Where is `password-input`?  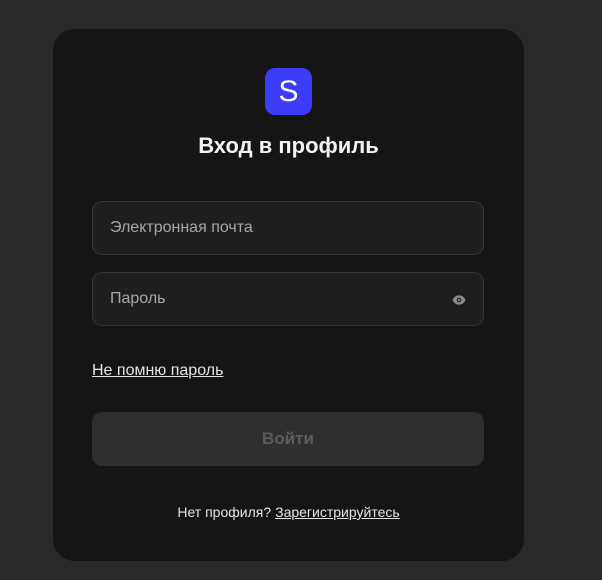 password-input is located at coordinates (288, 299).